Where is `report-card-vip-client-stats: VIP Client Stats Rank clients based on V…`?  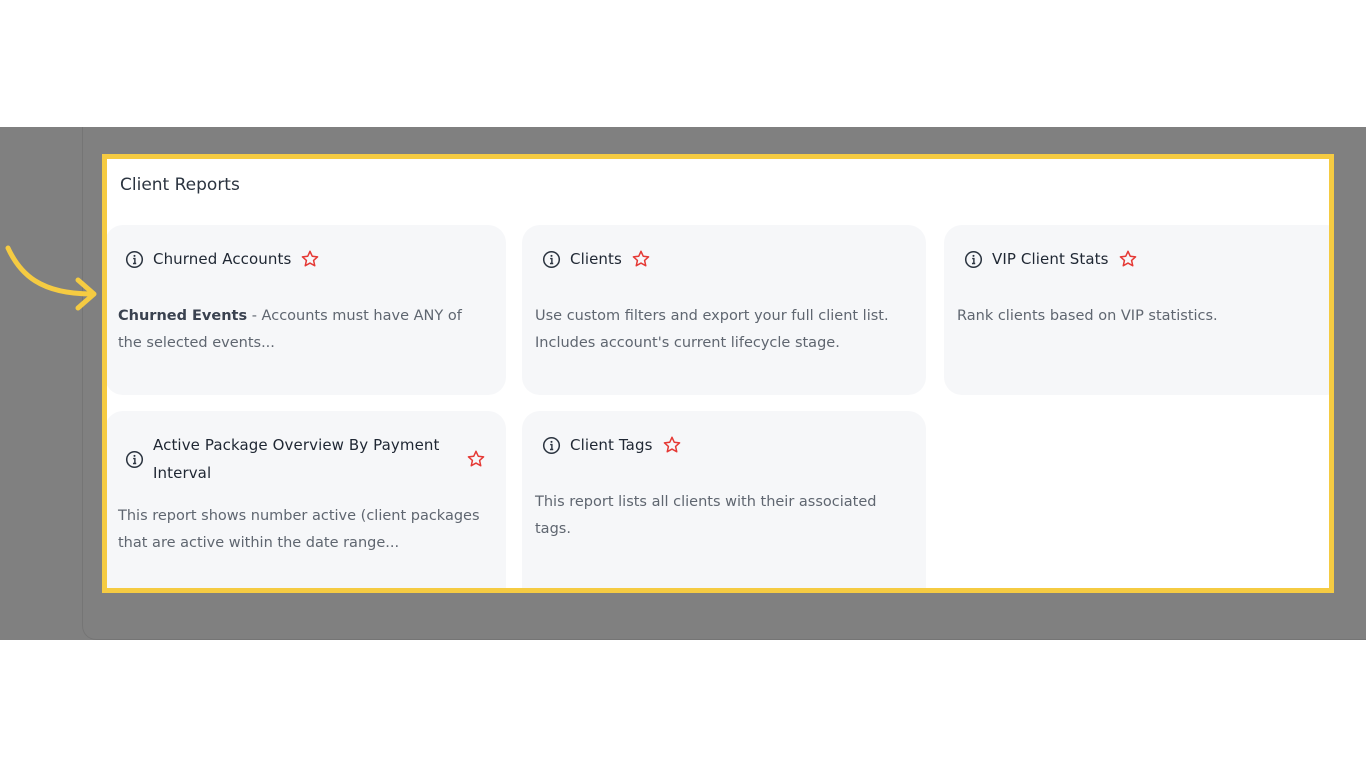 report-card-vip-client-stats: VIP Client Stats Rank clients based on V… is located at coordinates (1136, 310).